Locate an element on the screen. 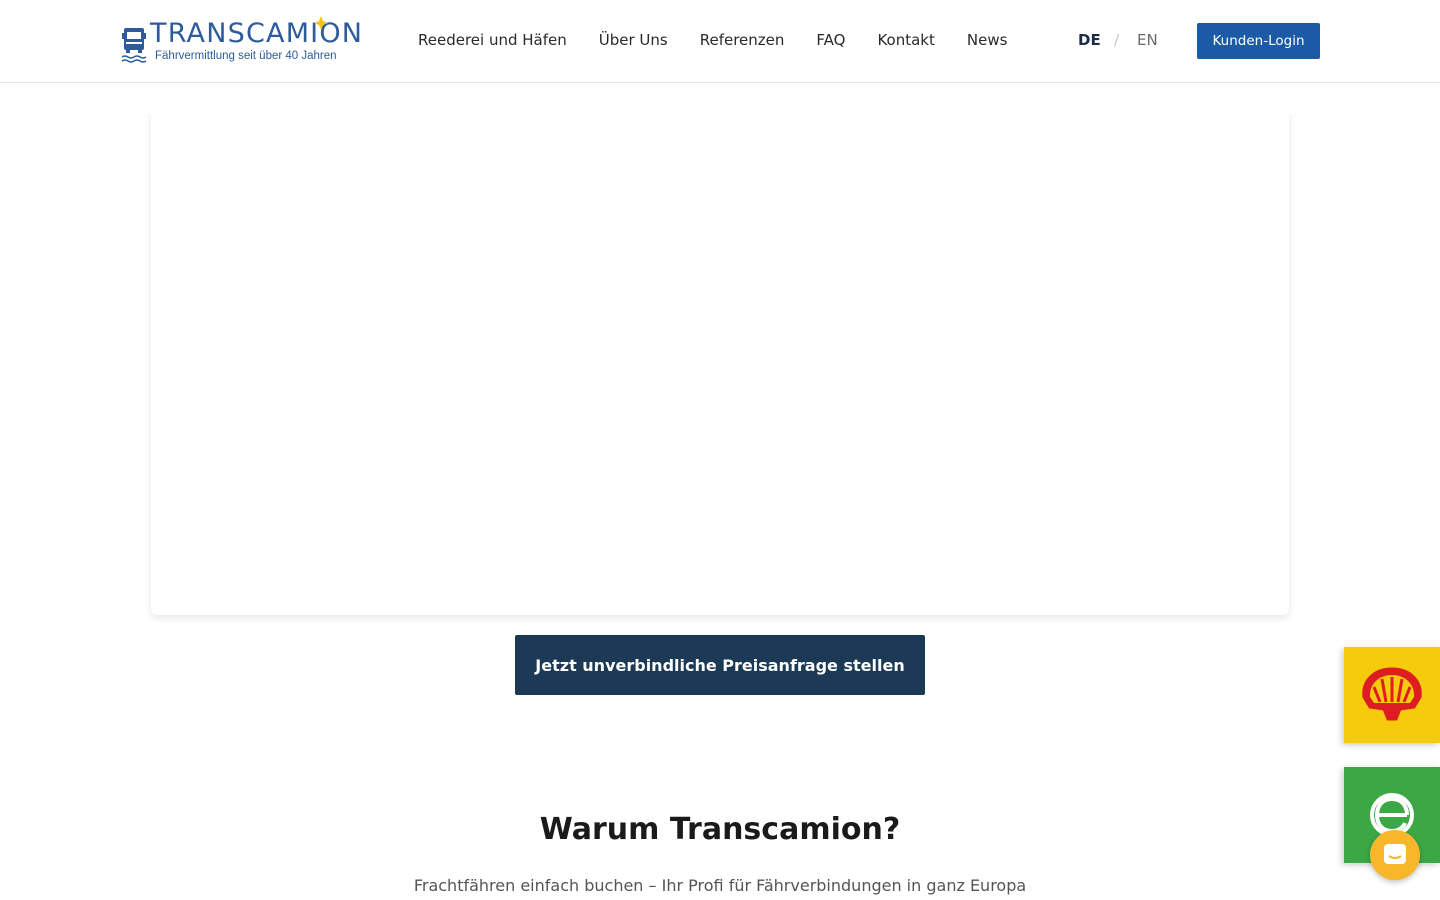  star-icon is located at coordinates (321, 23).